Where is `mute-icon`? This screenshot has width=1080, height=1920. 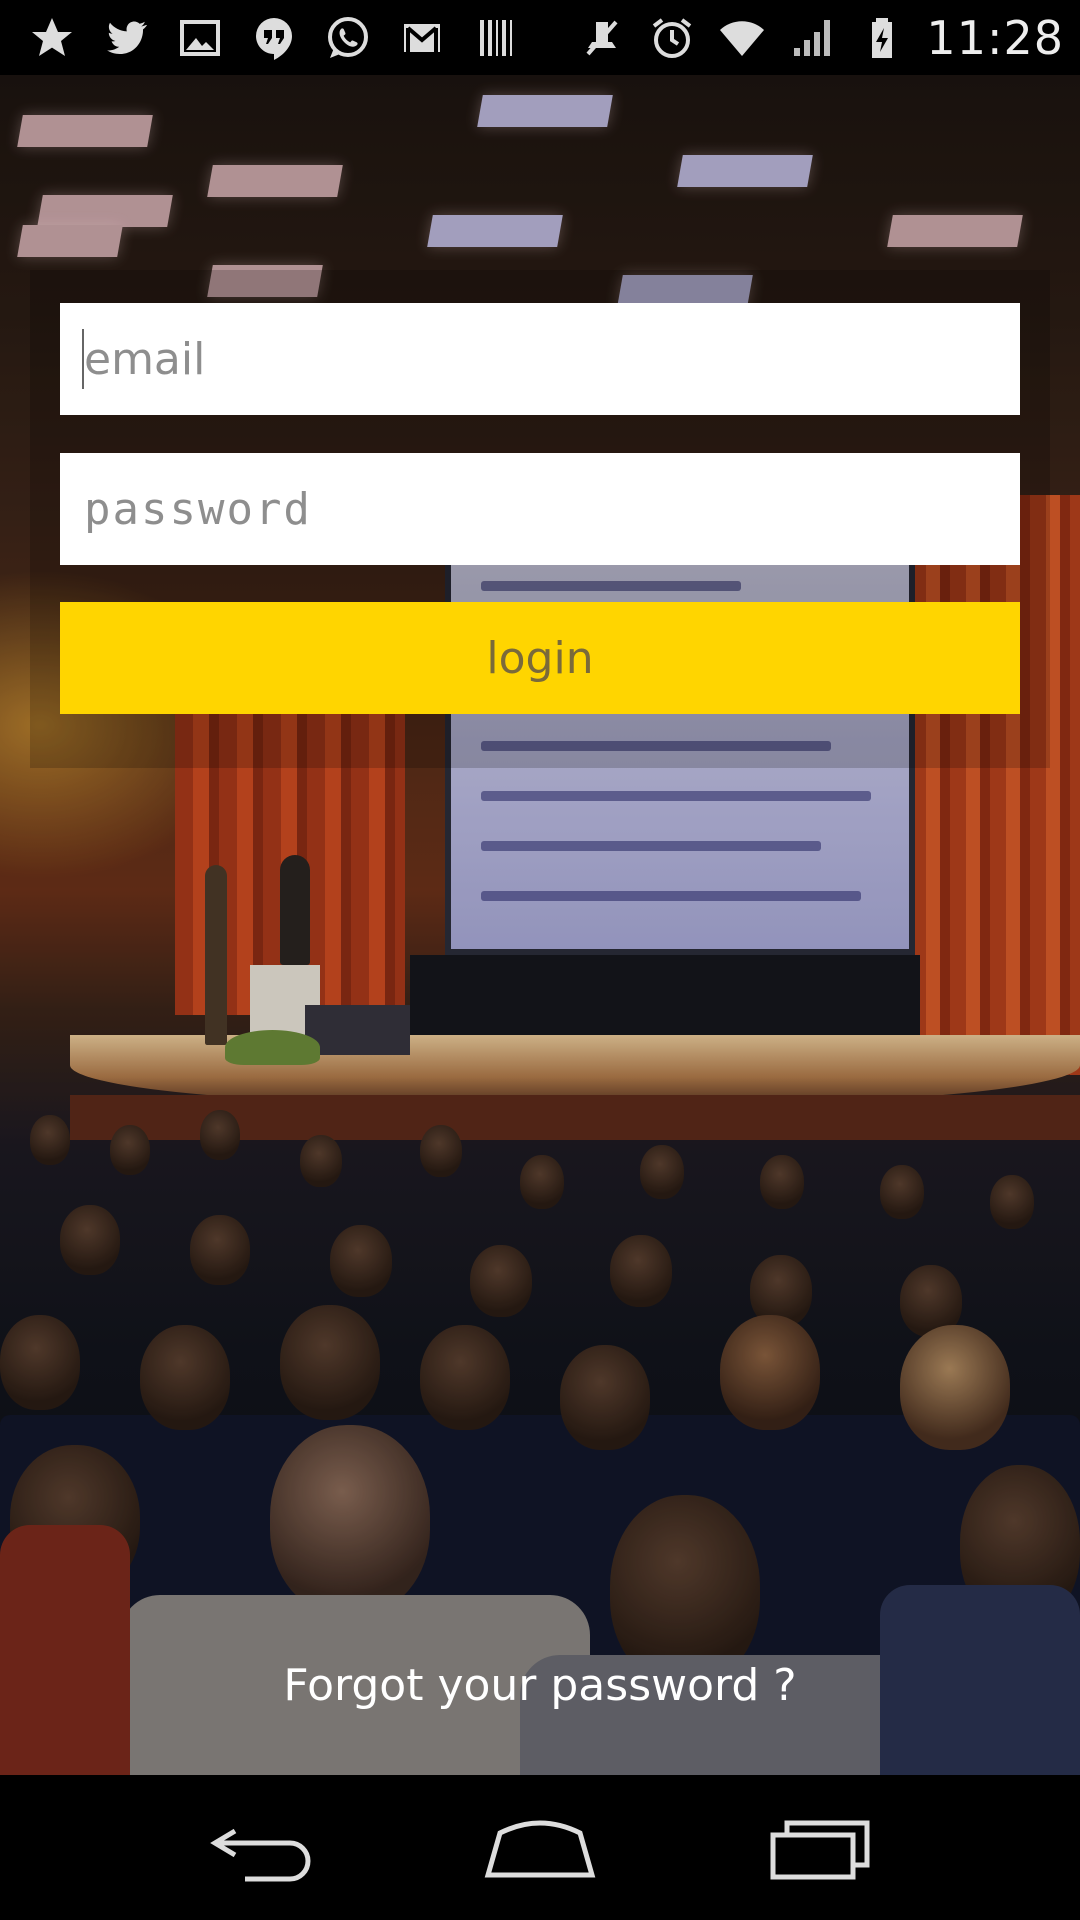
mute-icon is located at coordinates (602, 38).